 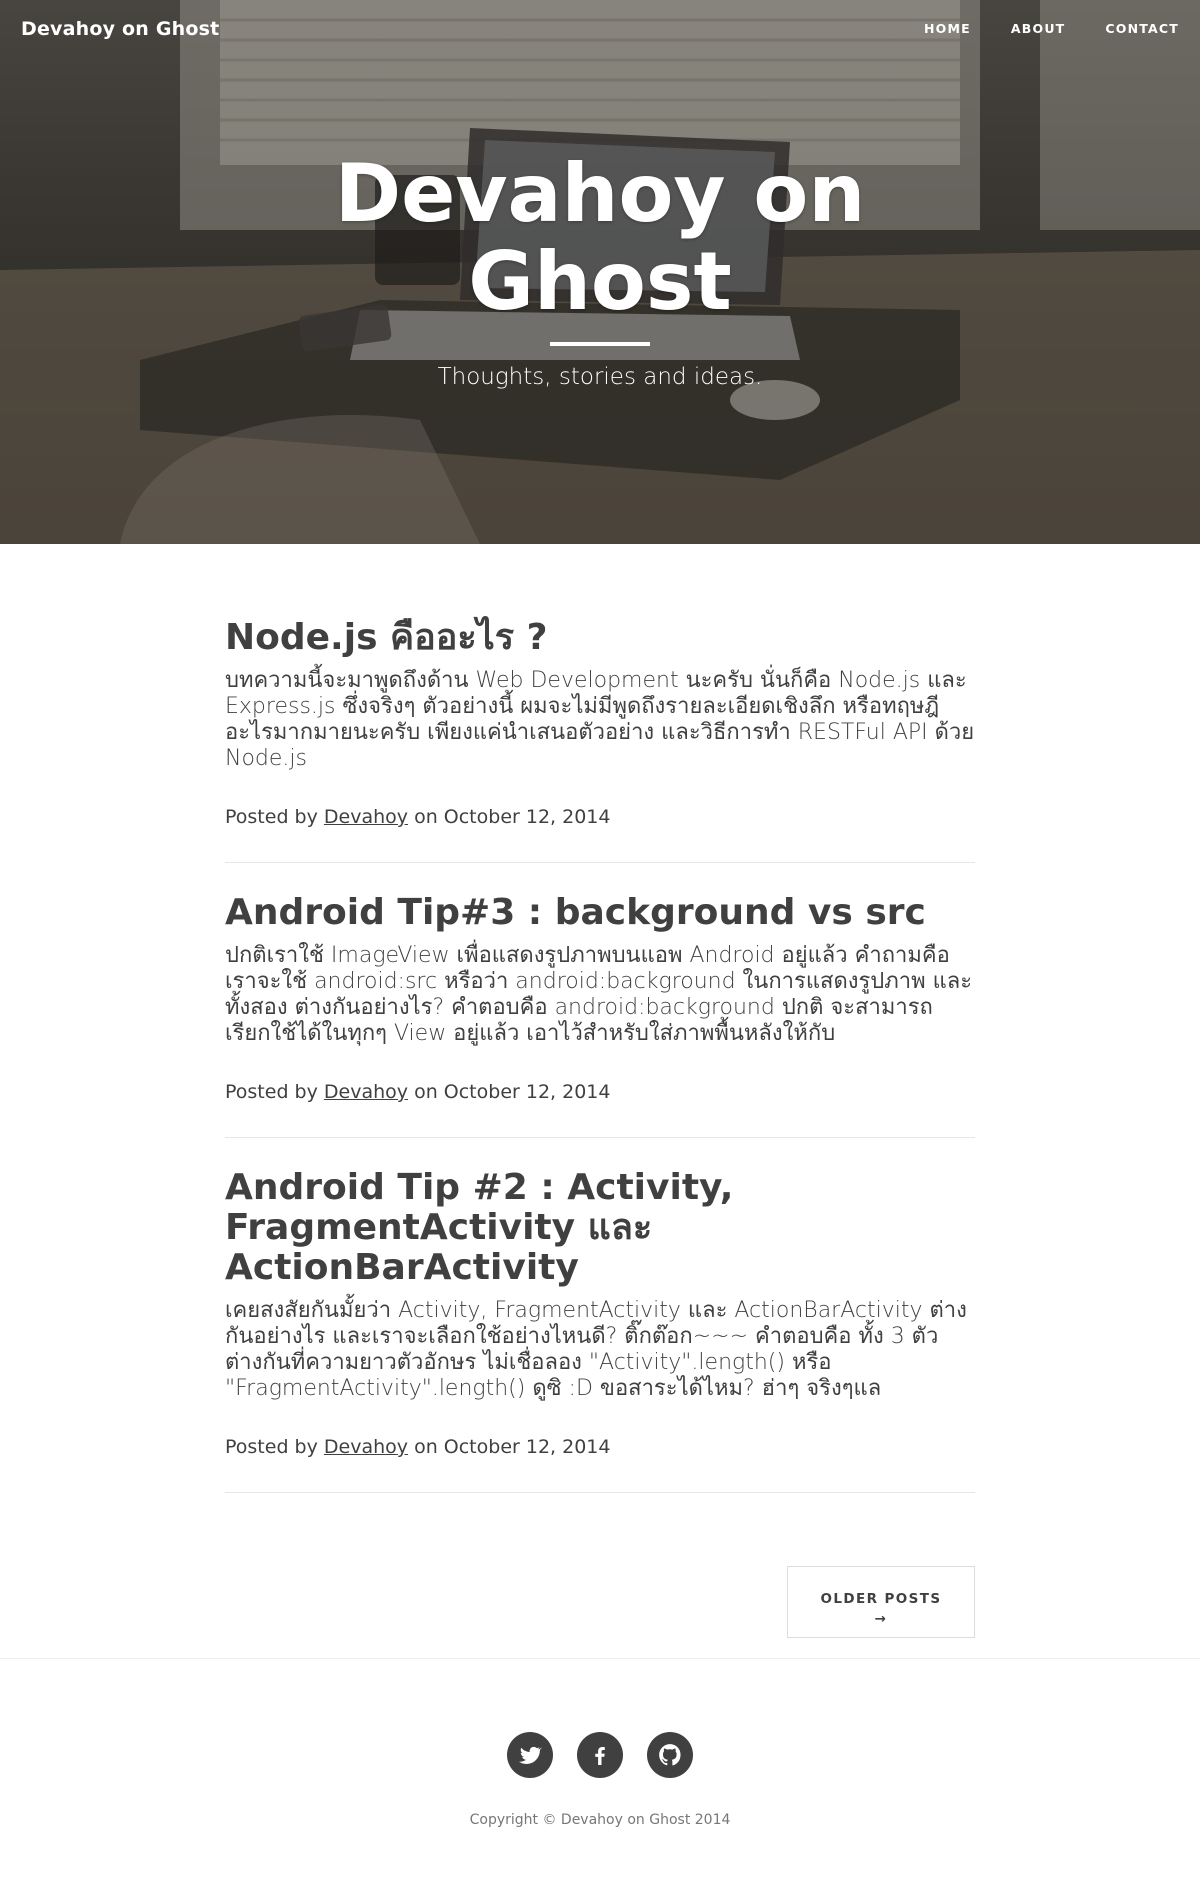 What do you see at coordinates (1038, 28) in the screenshot?
I see `nav-about-link: ABOUT` at bounding box center [1038, 28].